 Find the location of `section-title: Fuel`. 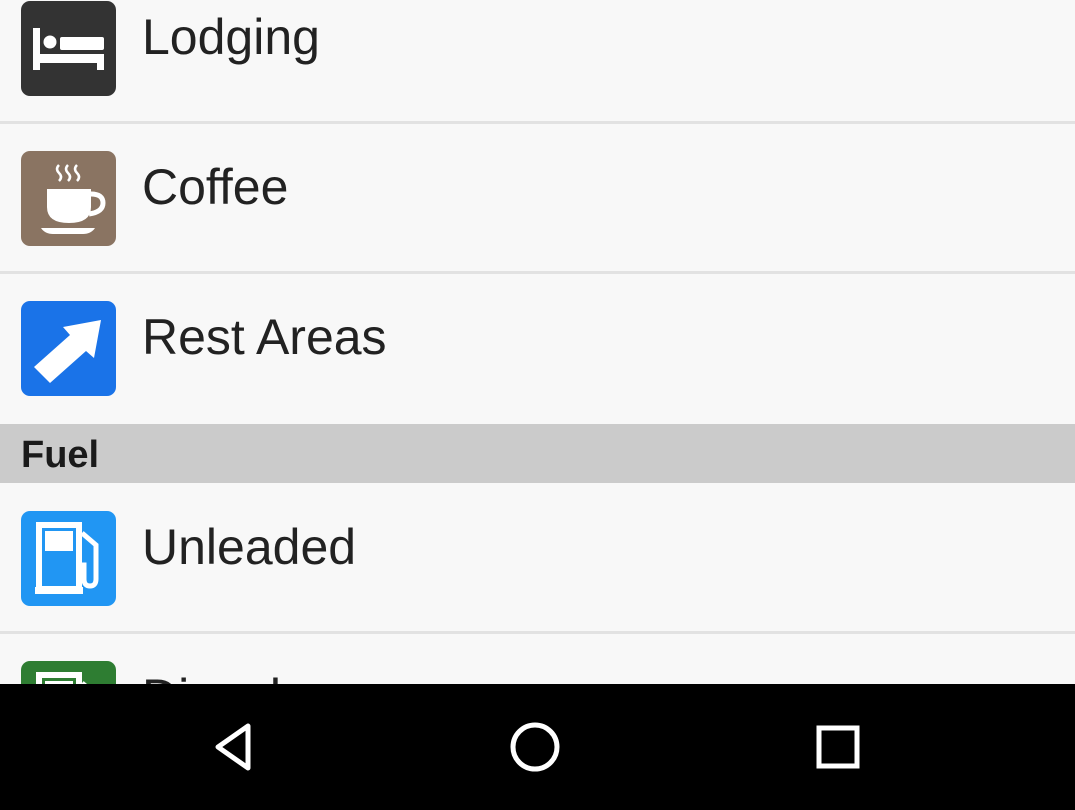

section-title: Fuel is located at coordinates (60, 455).